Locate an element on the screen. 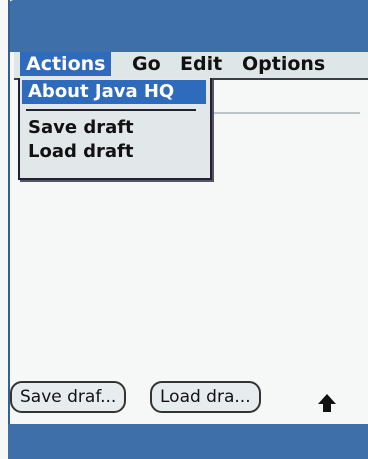 Image resolution: width=368 pixels, height=459 pixels. menu-item-about: About Java HQ is located at coordinates (114, 92).